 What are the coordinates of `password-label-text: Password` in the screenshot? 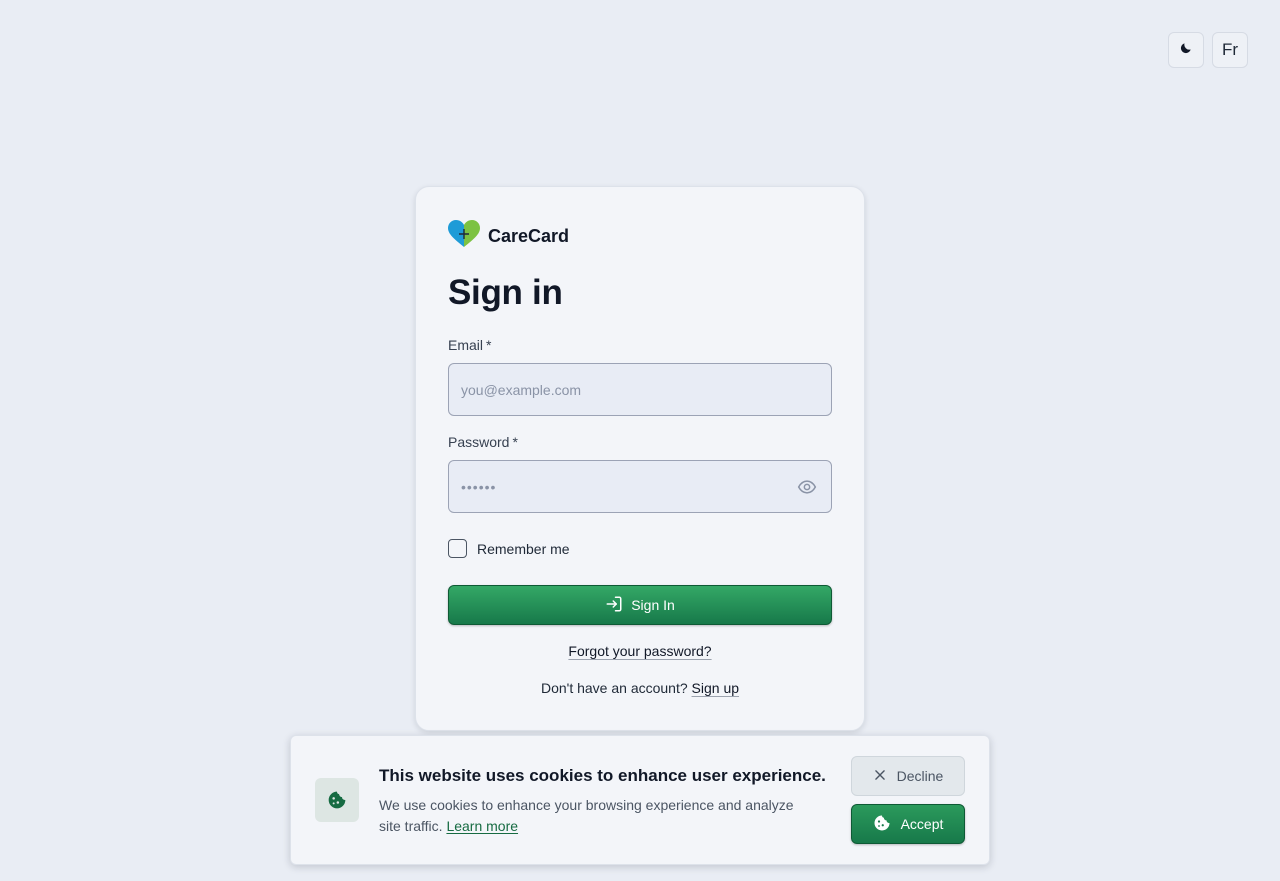 It's located at (479, 442).